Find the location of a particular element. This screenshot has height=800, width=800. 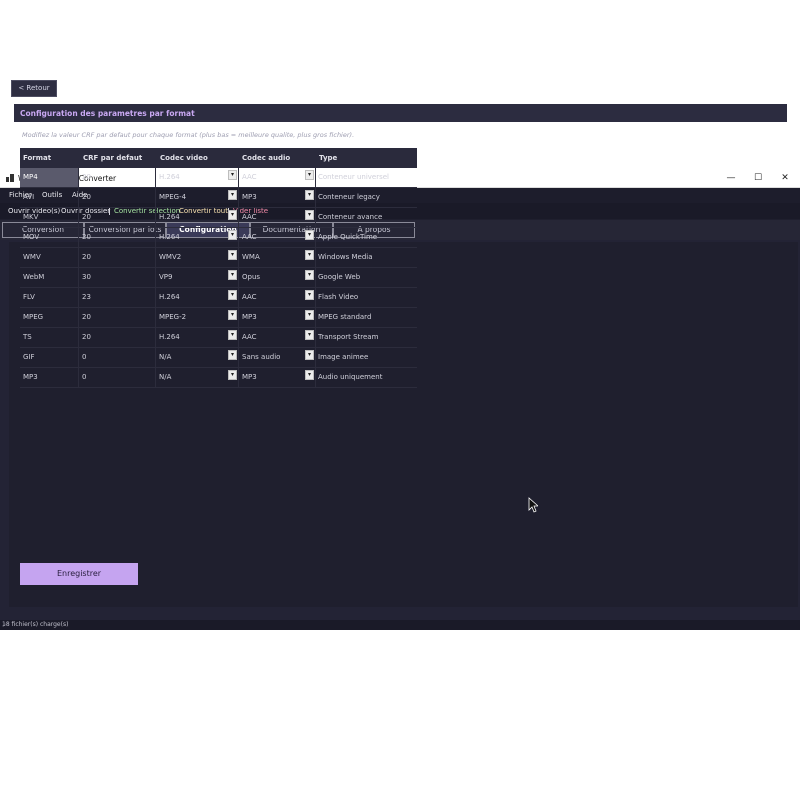

table-row: AVI 20 MPEG-4 MP3 Conteneur legacy ▾ ▾ is located at coordinates (218, 198).